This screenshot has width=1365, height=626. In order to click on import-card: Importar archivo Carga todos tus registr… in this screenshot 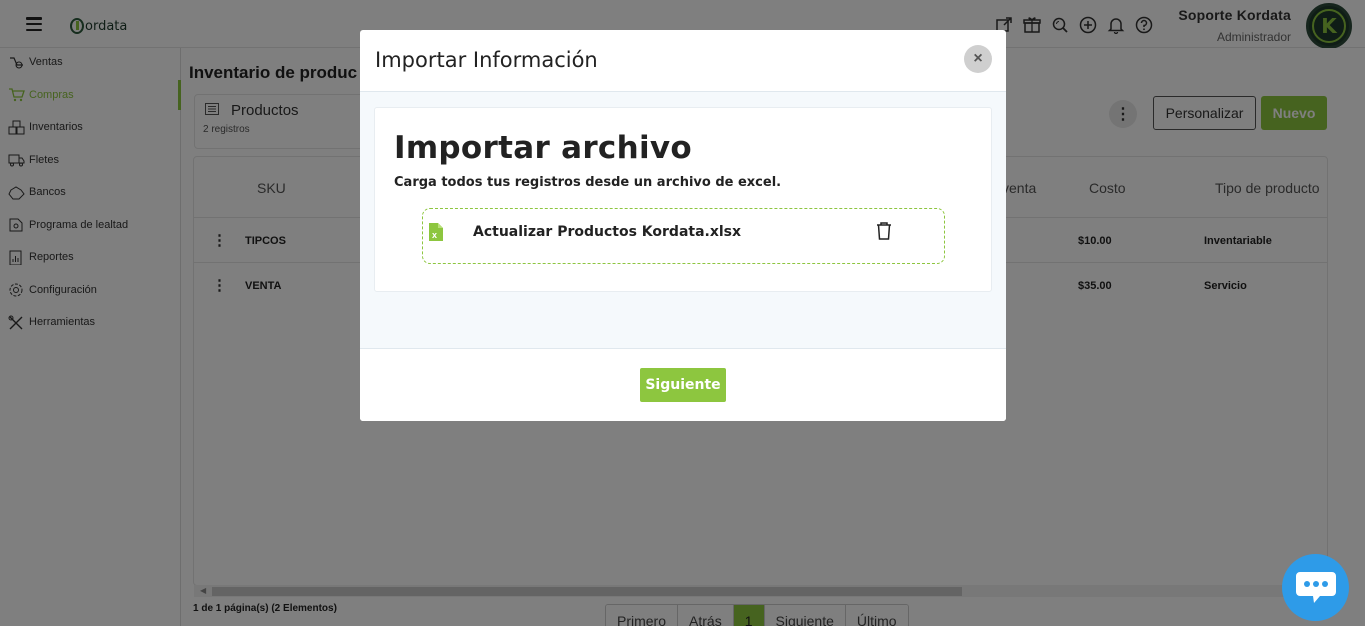, I will do `click(683, 199)`.